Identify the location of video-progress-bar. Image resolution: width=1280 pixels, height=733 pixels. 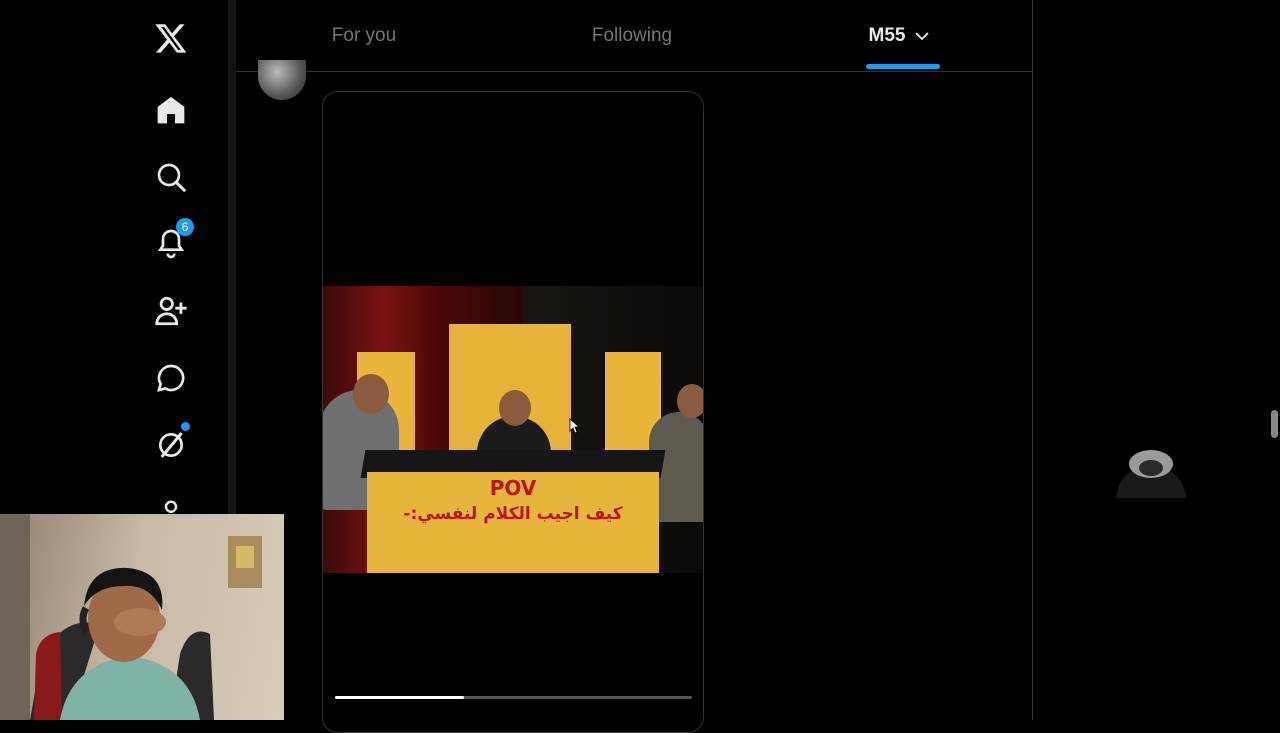
(513, 697).